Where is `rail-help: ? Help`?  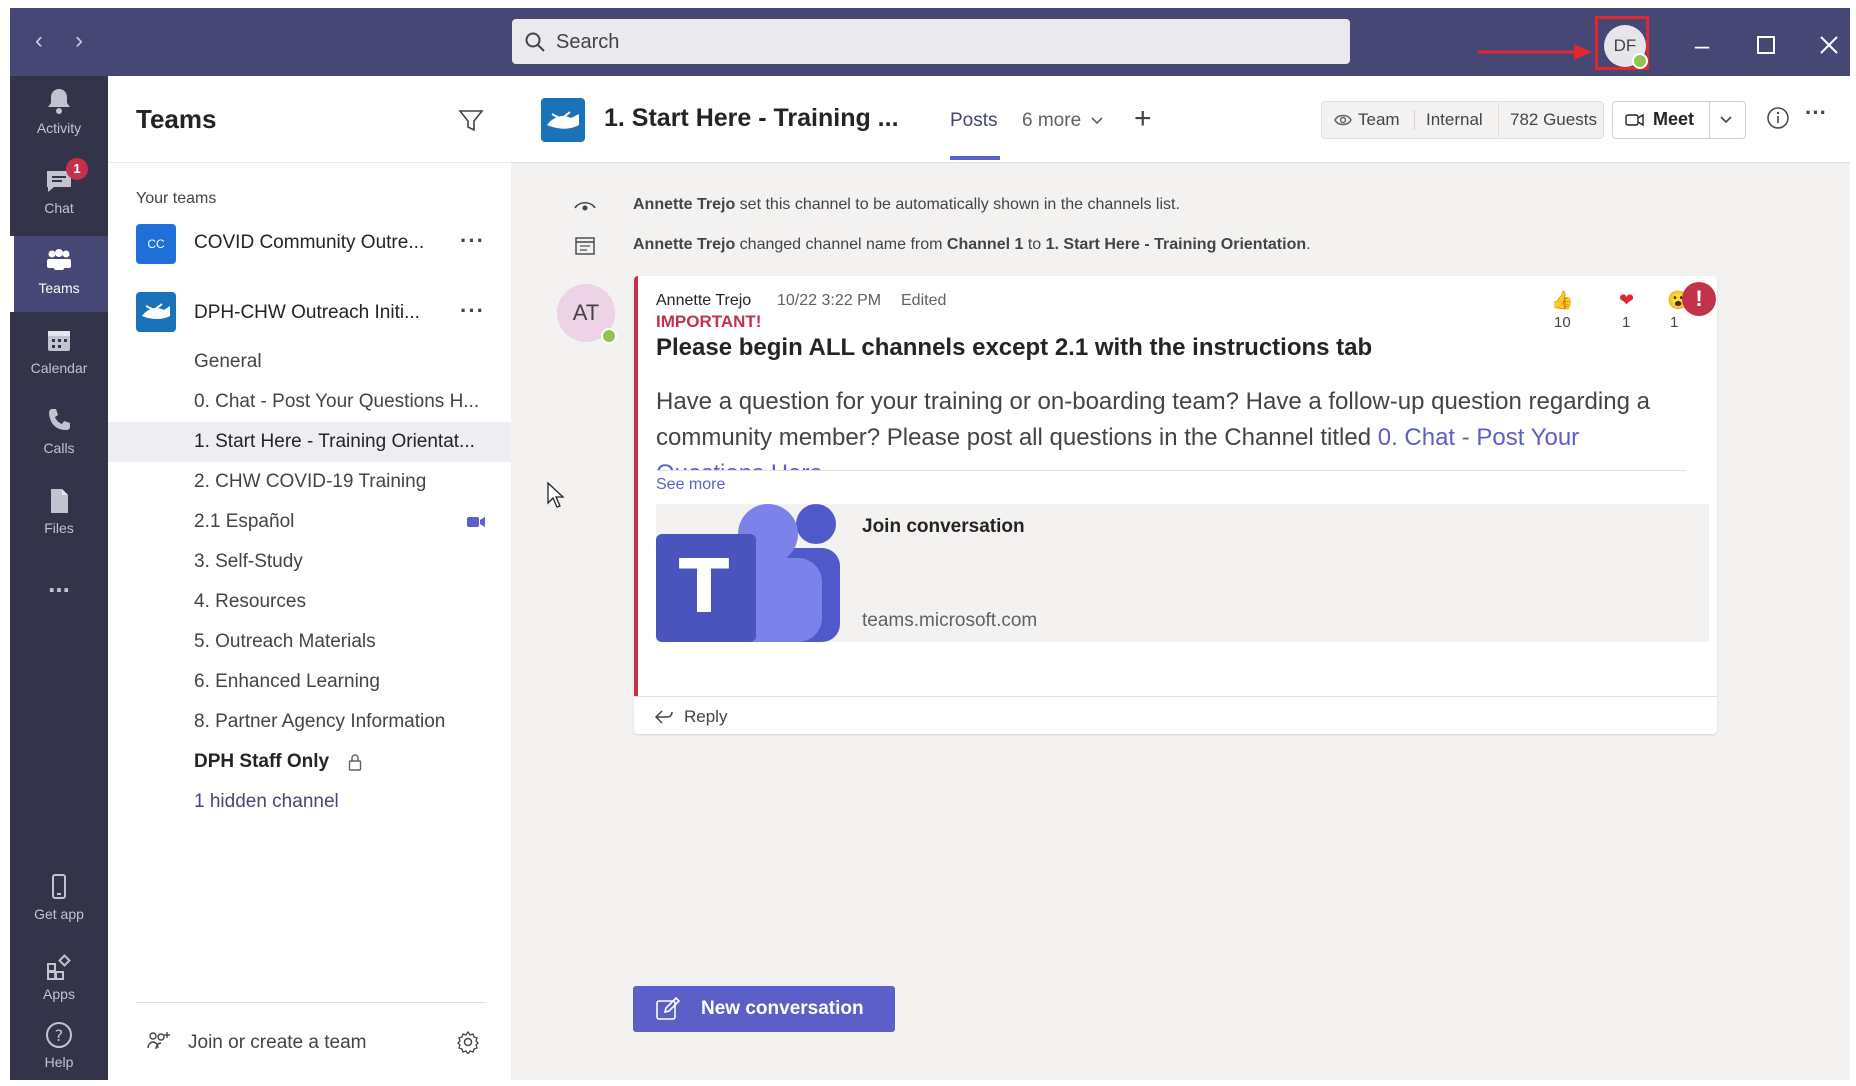 rail-help: ? Help is located at coordinates (59, 1048).